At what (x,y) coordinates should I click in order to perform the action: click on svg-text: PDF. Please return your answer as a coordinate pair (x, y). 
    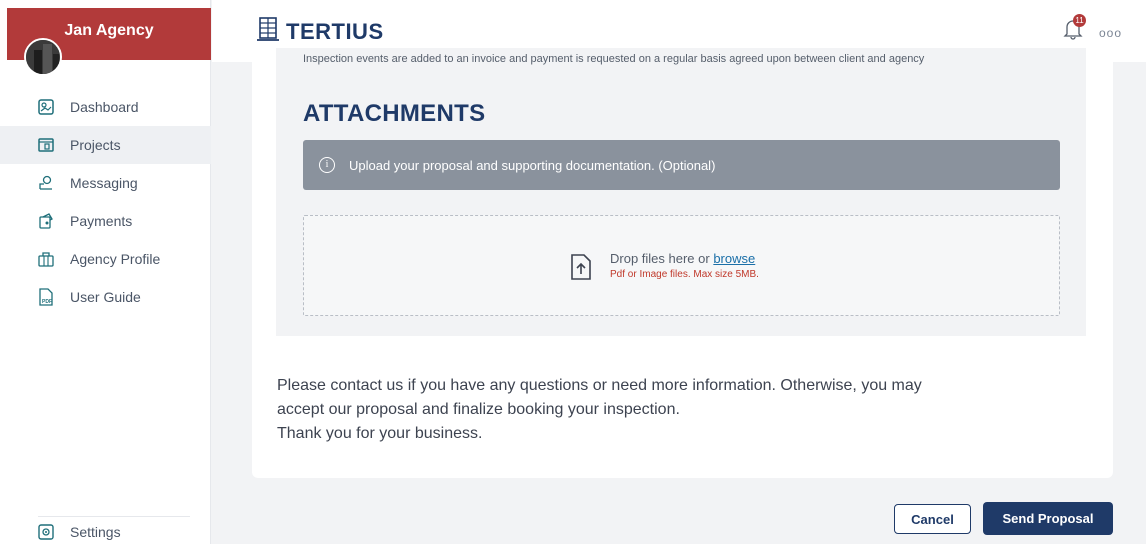
    Looking at the image, I should click on (47, 302).